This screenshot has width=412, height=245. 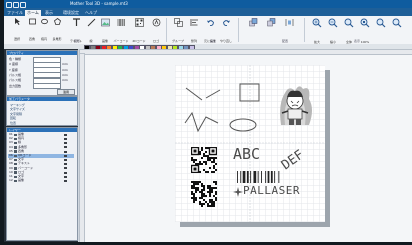 I want to click on ellipse-shape, so click(x=243, y=125).